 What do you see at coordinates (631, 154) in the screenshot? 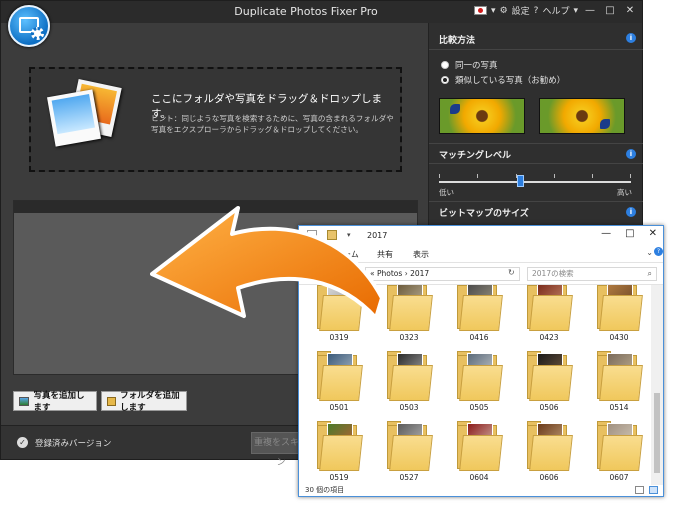
I see `matching-info-icon: i` at bounding box center [631, 154].